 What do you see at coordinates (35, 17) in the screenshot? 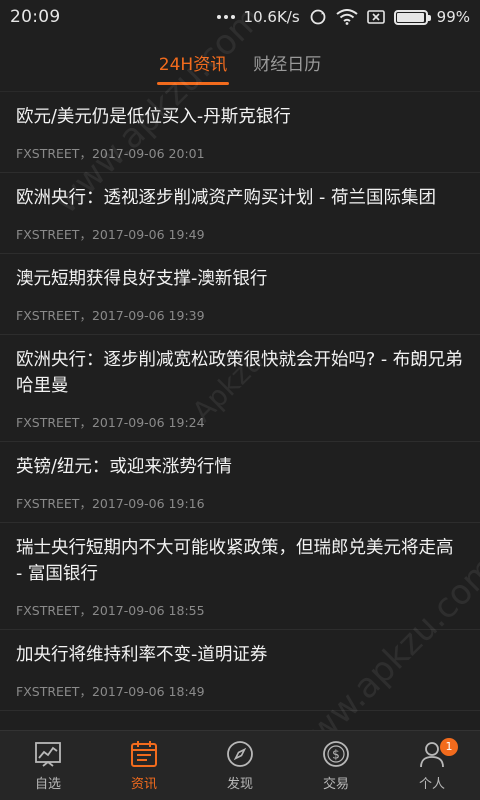
I see `status-time: 20:09` at bounding box center [35, 17].